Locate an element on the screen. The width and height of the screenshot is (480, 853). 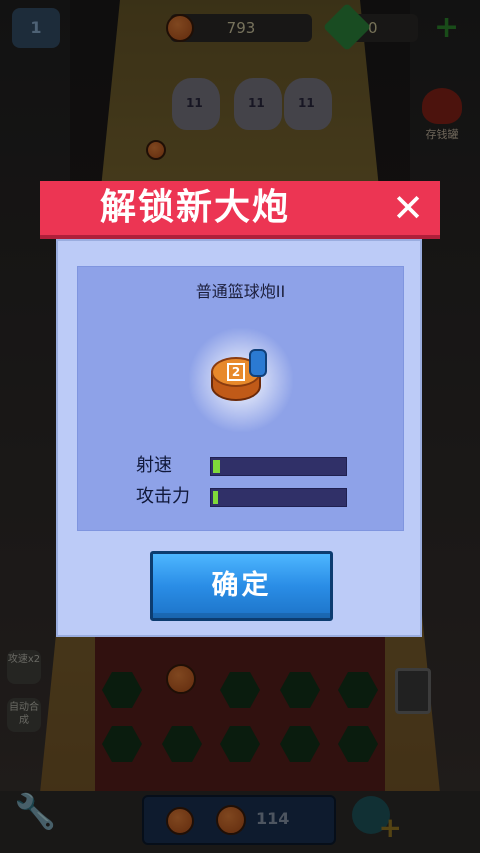
modal-header: 解锁新大炮 ✕ is located at coordinates (240, 210).